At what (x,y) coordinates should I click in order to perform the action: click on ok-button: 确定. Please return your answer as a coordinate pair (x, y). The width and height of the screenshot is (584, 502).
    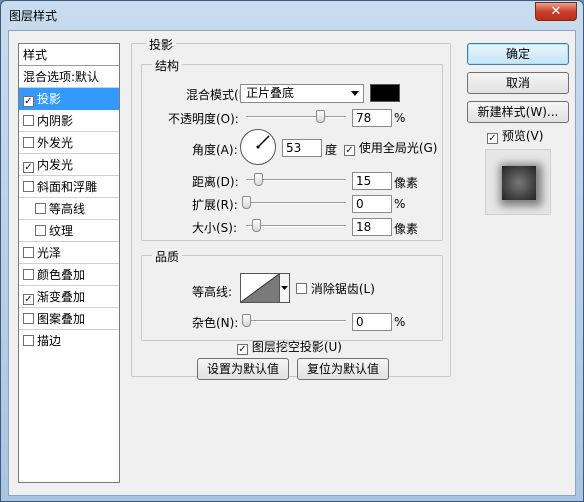
    Looking at the image, I should click on (518, 54).